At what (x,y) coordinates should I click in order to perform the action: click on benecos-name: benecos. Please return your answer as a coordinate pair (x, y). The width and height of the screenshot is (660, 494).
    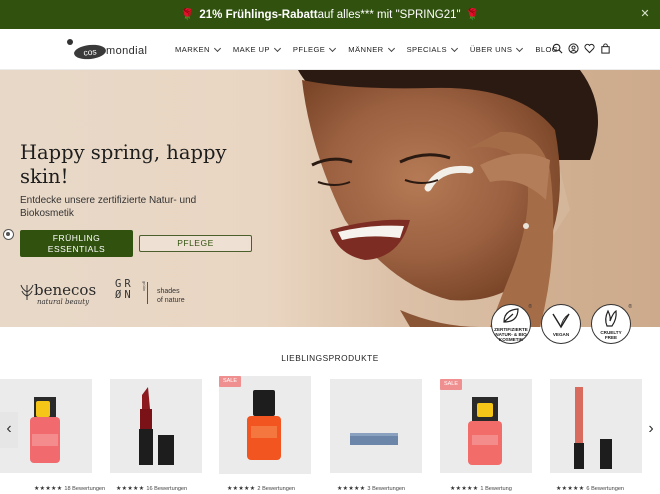
    Looking at the image, I should click on (65, 290).